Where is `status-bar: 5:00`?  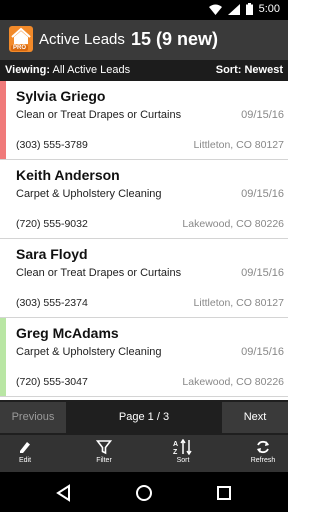
status-bar: 5:00 is located at coordinates (144, 10).